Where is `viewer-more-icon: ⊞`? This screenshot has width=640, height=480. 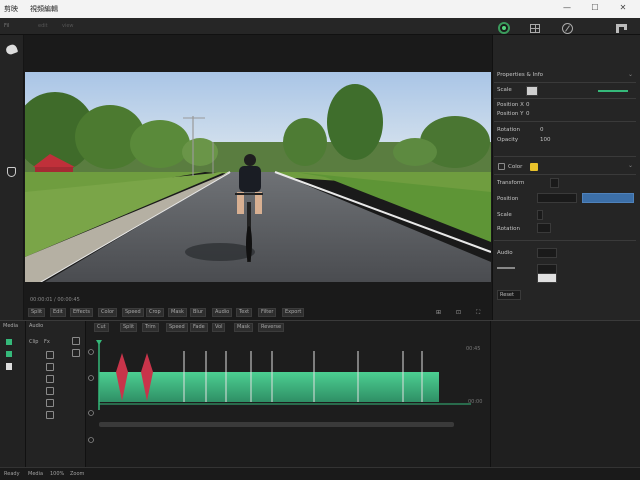 viewer-more-icon: ⊞ is located at coordinates (438, 312).